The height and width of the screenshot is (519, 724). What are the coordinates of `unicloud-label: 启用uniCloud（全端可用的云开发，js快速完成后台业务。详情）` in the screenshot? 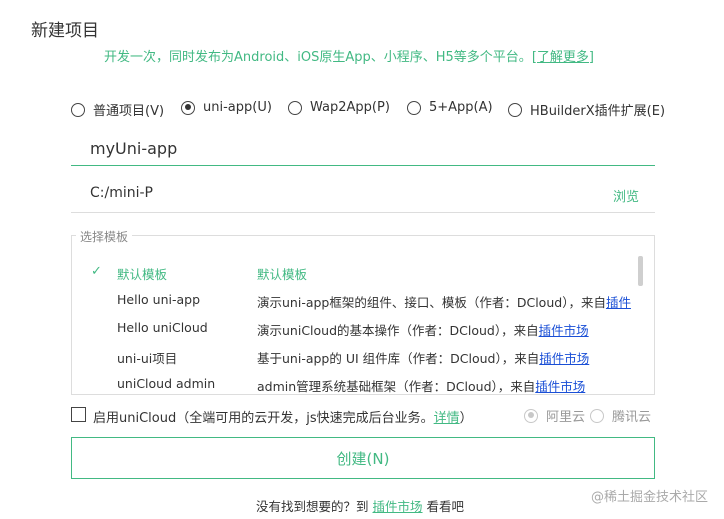 It's located at (283, 416).